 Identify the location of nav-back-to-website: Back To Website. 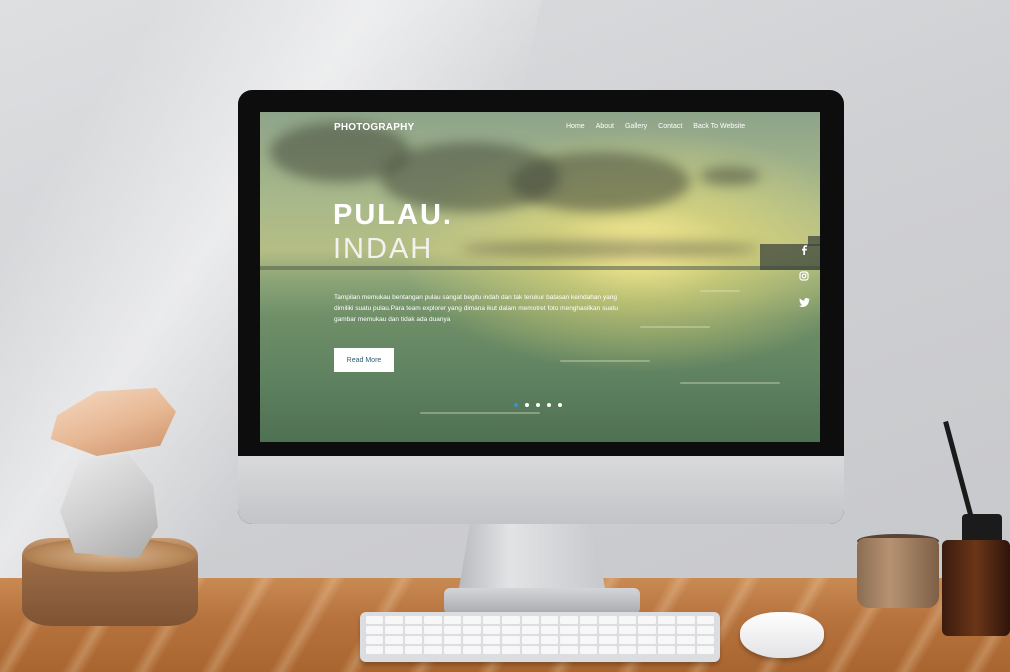
(719, 126).